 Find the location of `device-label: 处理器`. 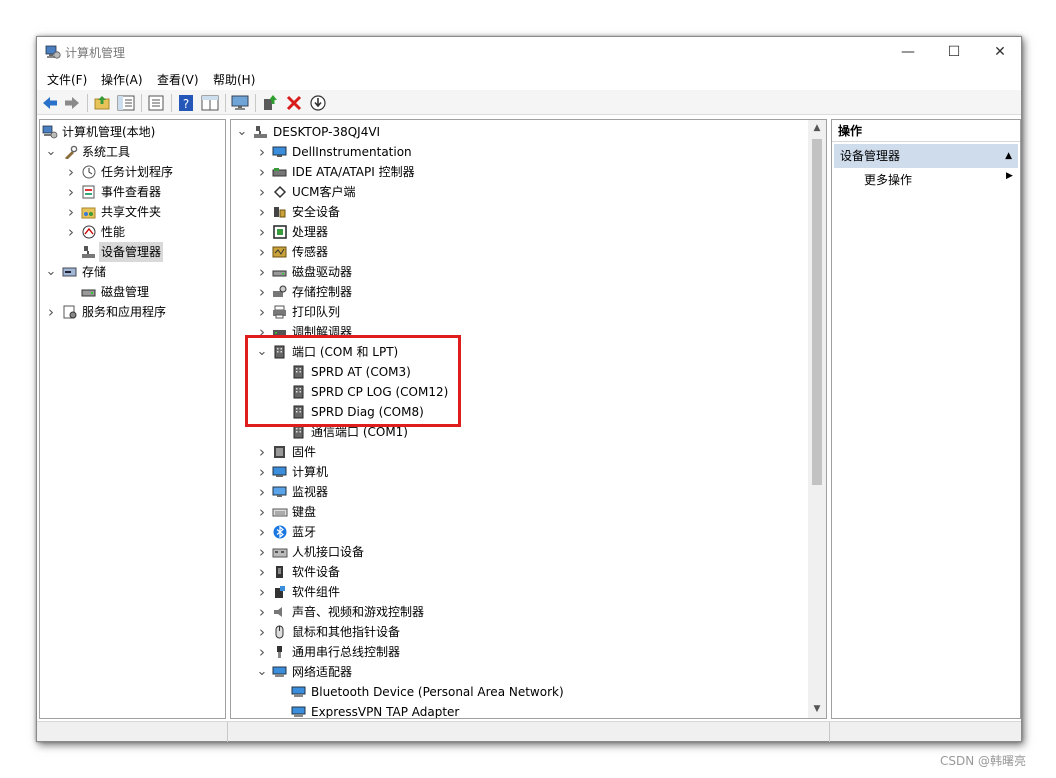

device-label: 处理器 is located at coordinates (310, 232).